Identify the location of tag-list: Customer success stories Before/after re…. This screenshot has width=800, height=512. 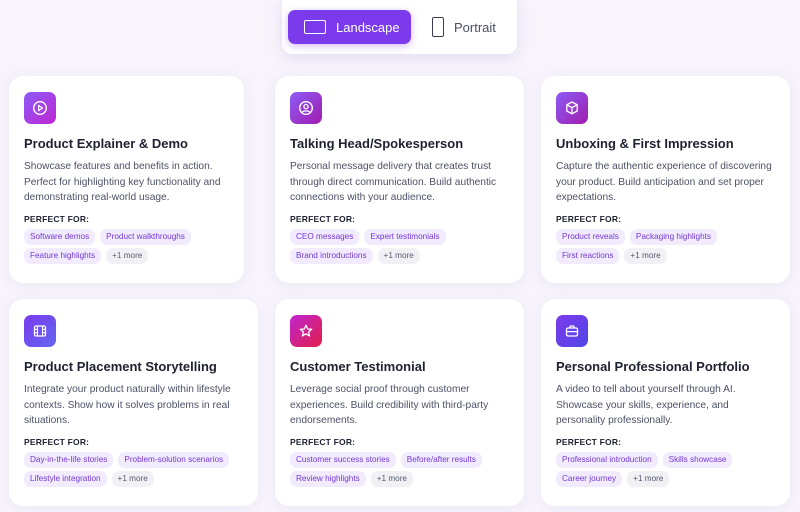
(397, 469).